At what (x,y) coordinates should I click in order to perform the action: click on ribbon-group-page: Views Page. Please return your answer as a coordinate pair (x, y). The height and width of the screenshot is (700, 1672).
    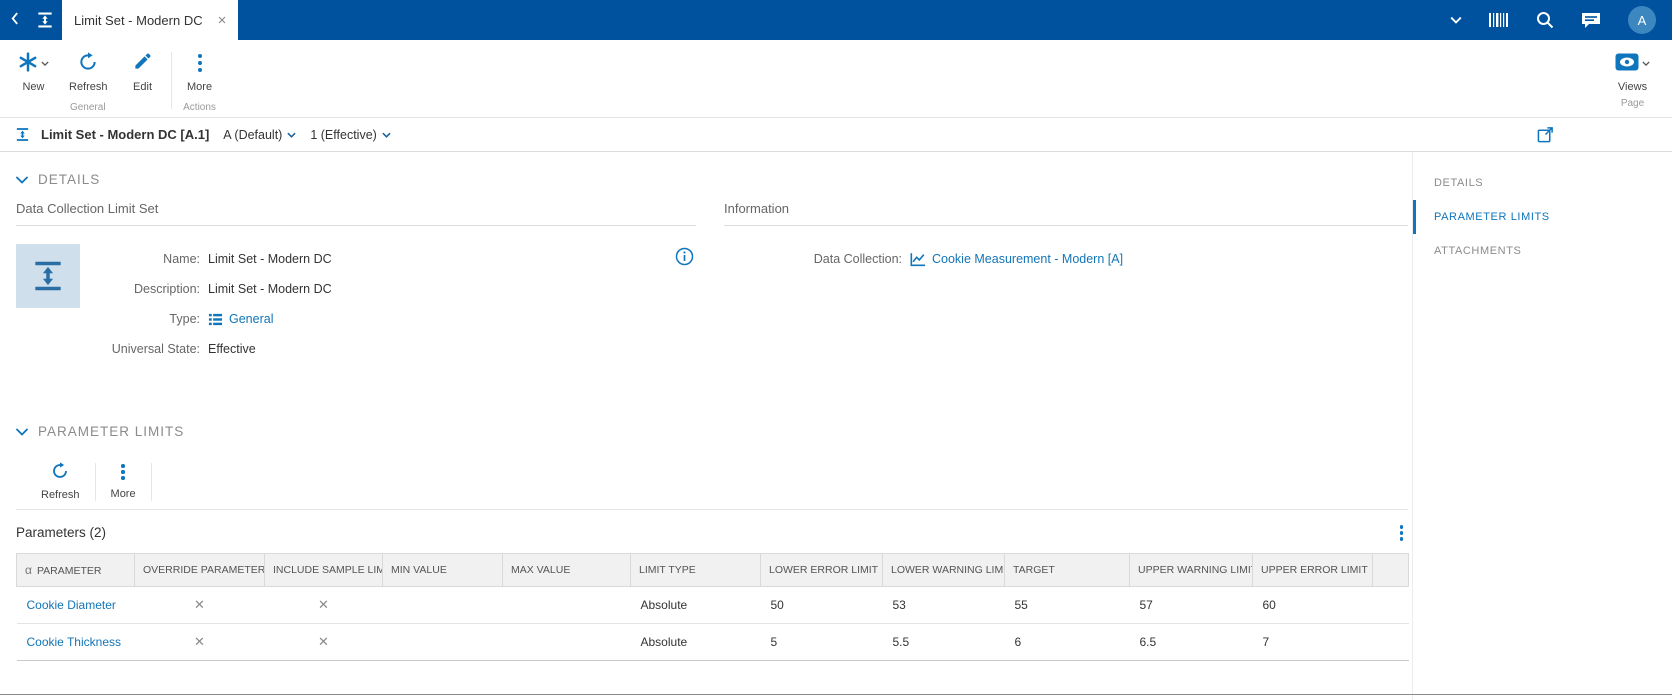
    Looking at the image, I should click on (1632, 78).